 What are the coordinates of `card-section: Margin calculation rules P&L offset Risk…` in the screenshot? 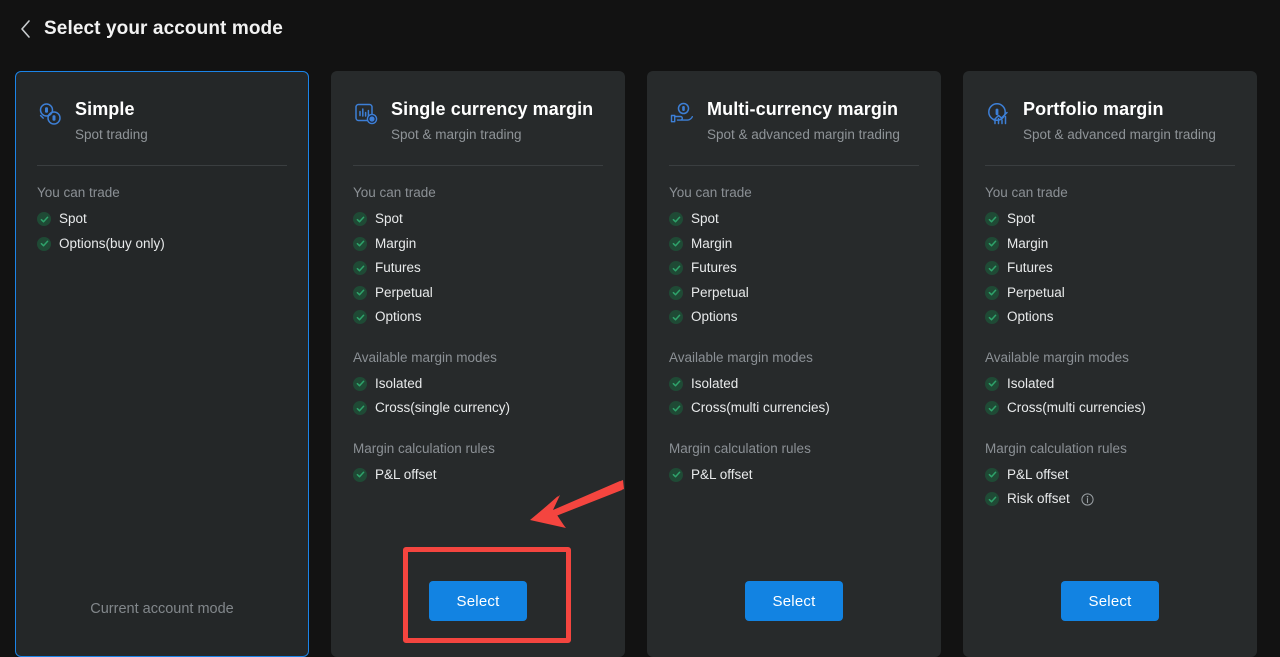 It's located at (1110, 475).